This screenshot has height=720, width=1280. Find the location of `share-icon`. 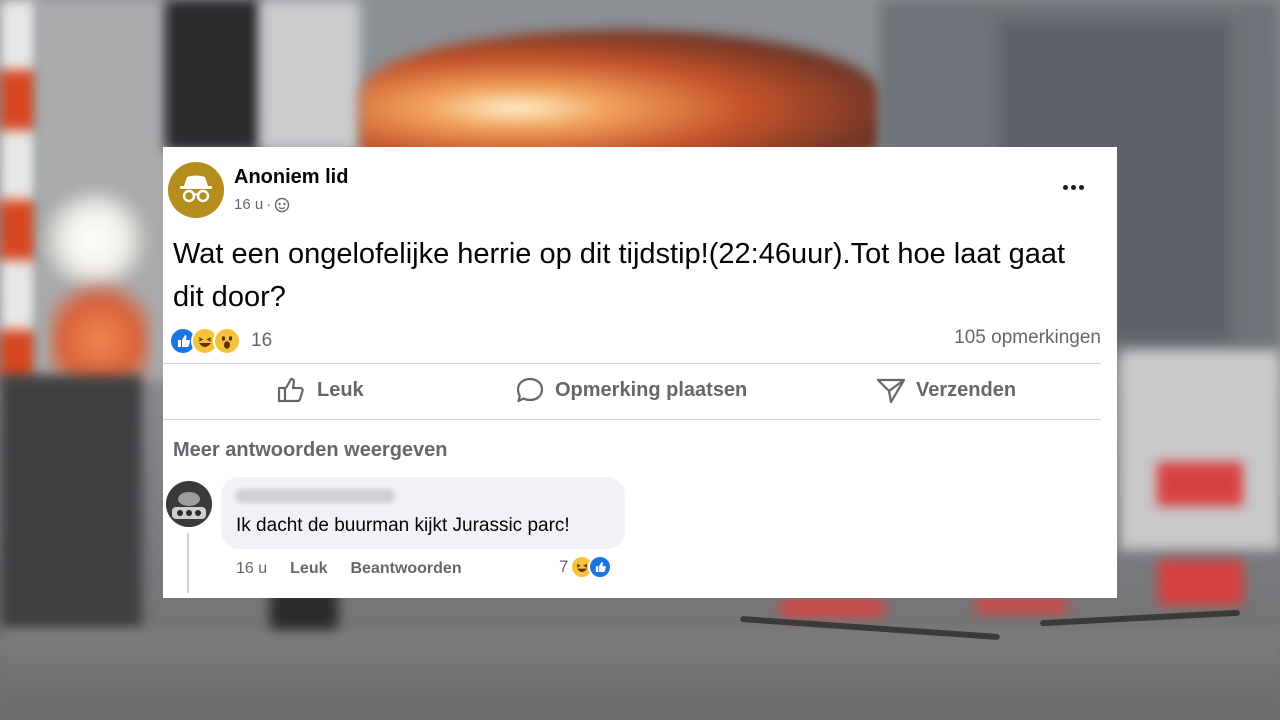

share-icon is located at coordinates (891, 391).